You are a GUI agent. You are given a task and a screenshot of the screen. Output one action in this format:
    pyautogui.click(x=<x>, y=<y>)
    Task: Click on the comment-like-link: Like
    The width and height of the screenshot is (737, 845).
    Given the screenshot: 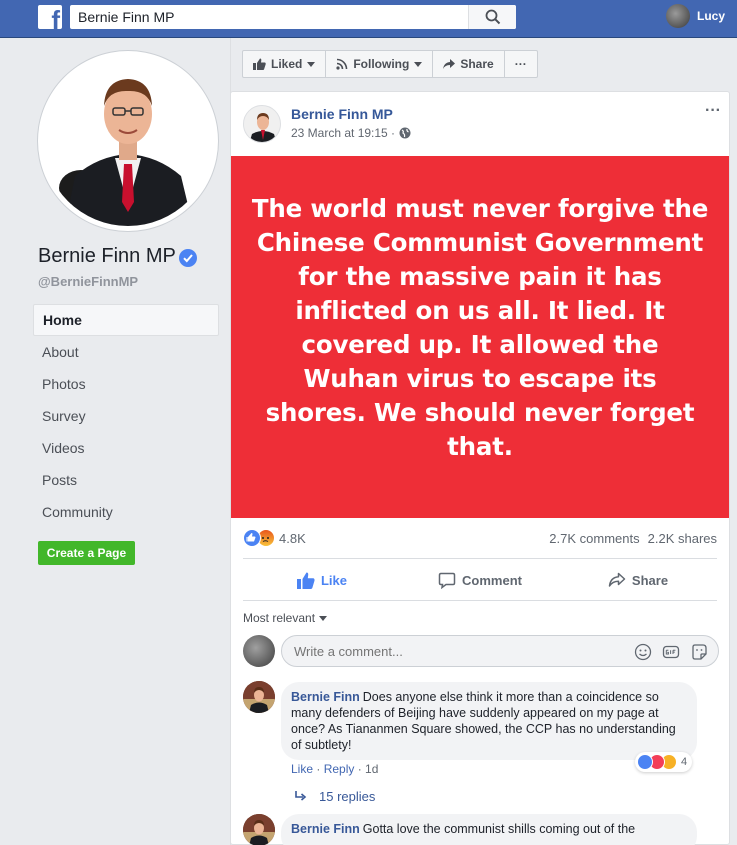 What is the action you would take?
    pyautogui.click(x=302, y=769)
    